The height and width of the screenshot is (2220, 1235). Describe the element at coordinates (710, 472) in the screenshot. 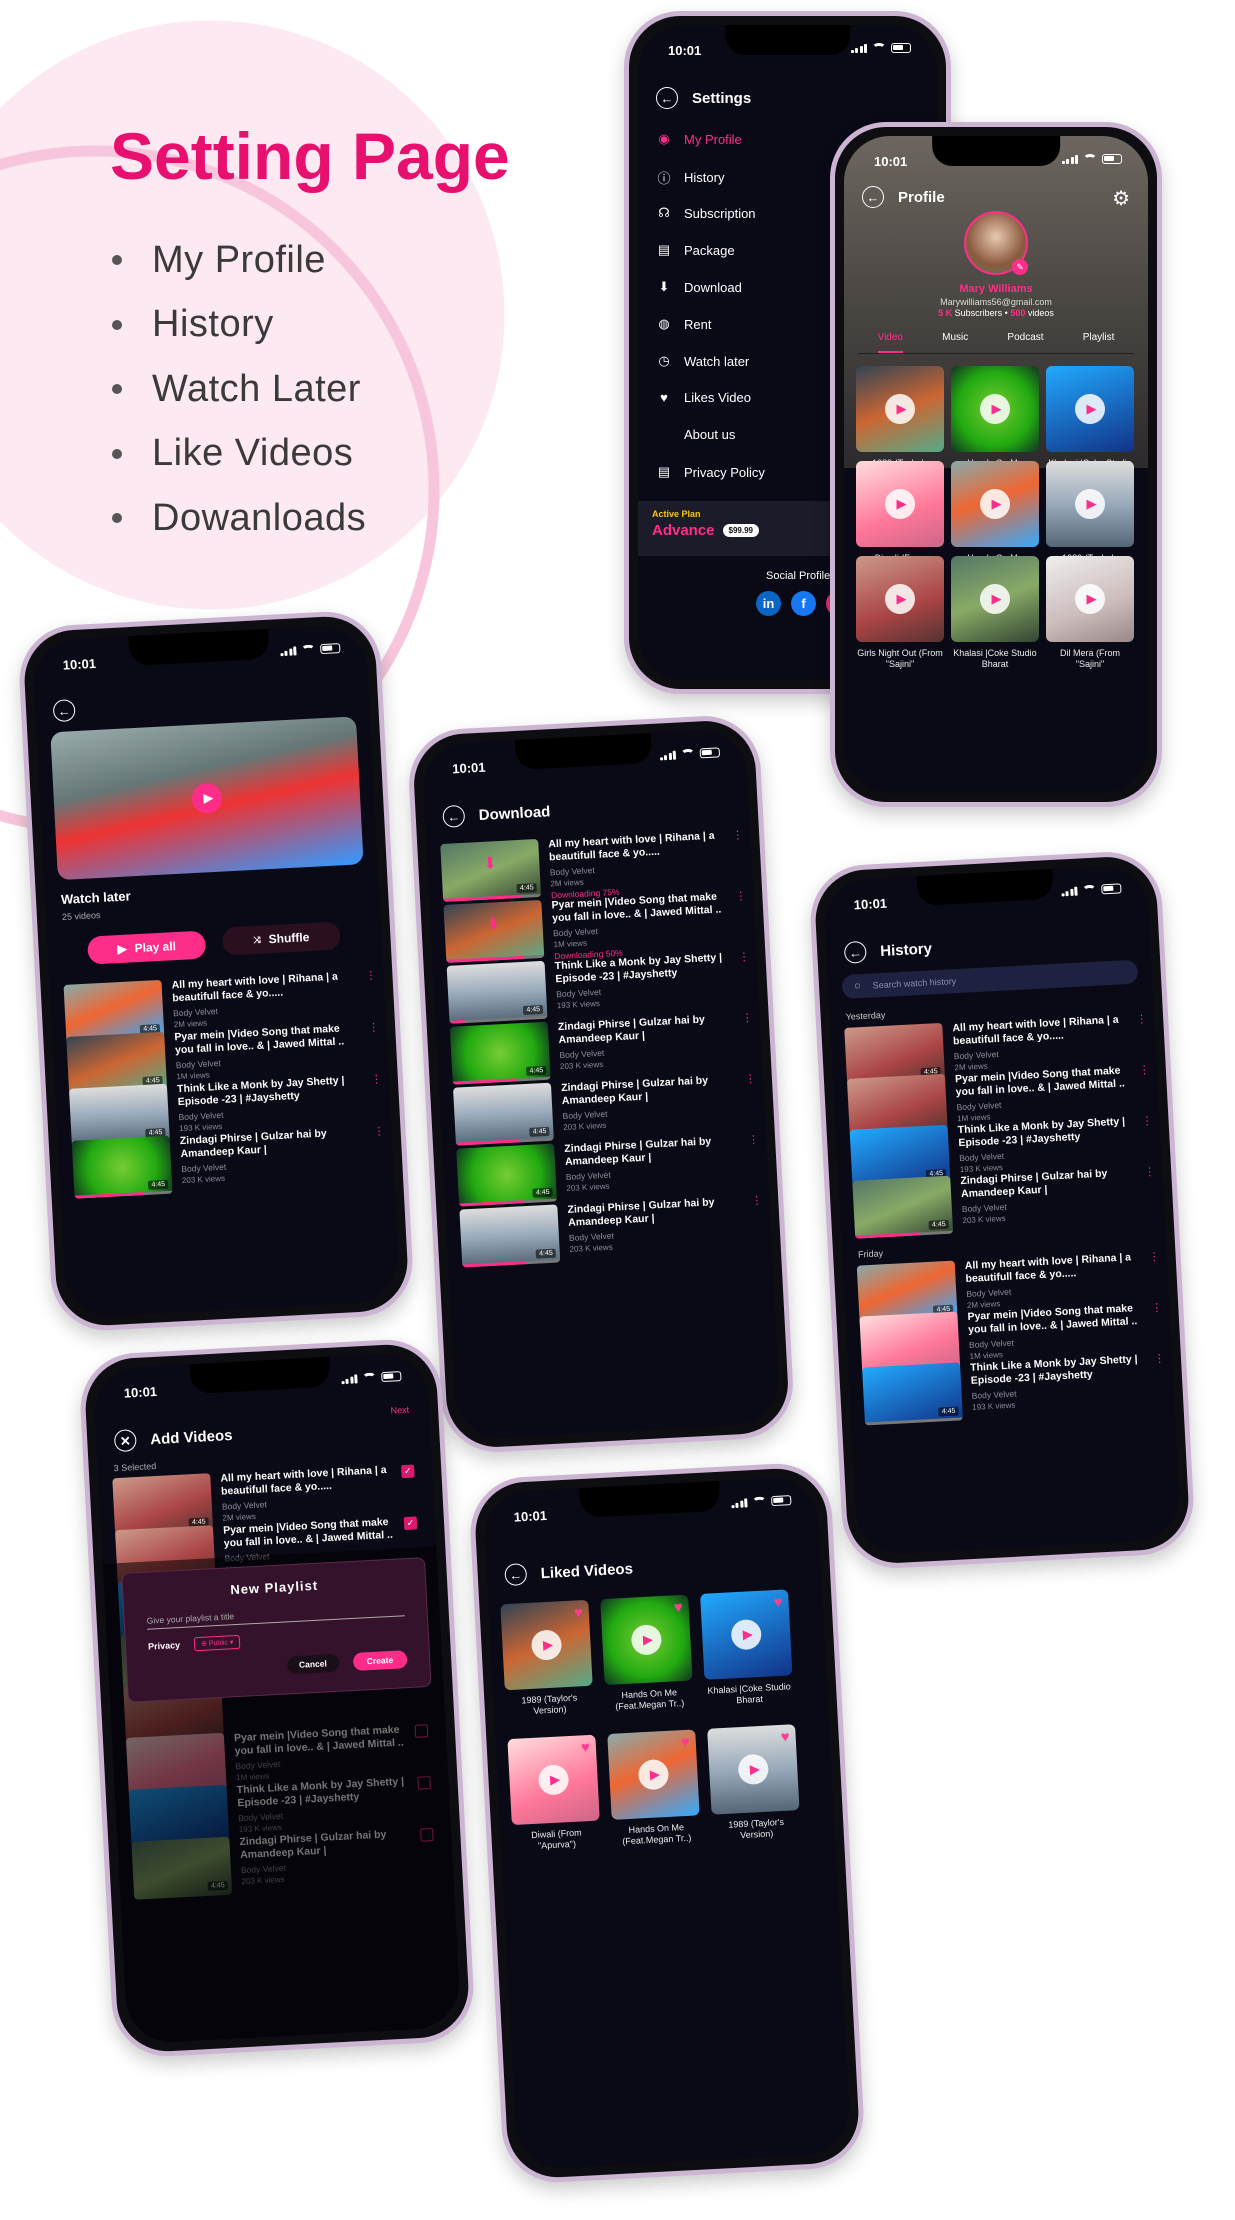

I see `settings-item-privacy-policy: ▤ Privacy Policy` at that location.